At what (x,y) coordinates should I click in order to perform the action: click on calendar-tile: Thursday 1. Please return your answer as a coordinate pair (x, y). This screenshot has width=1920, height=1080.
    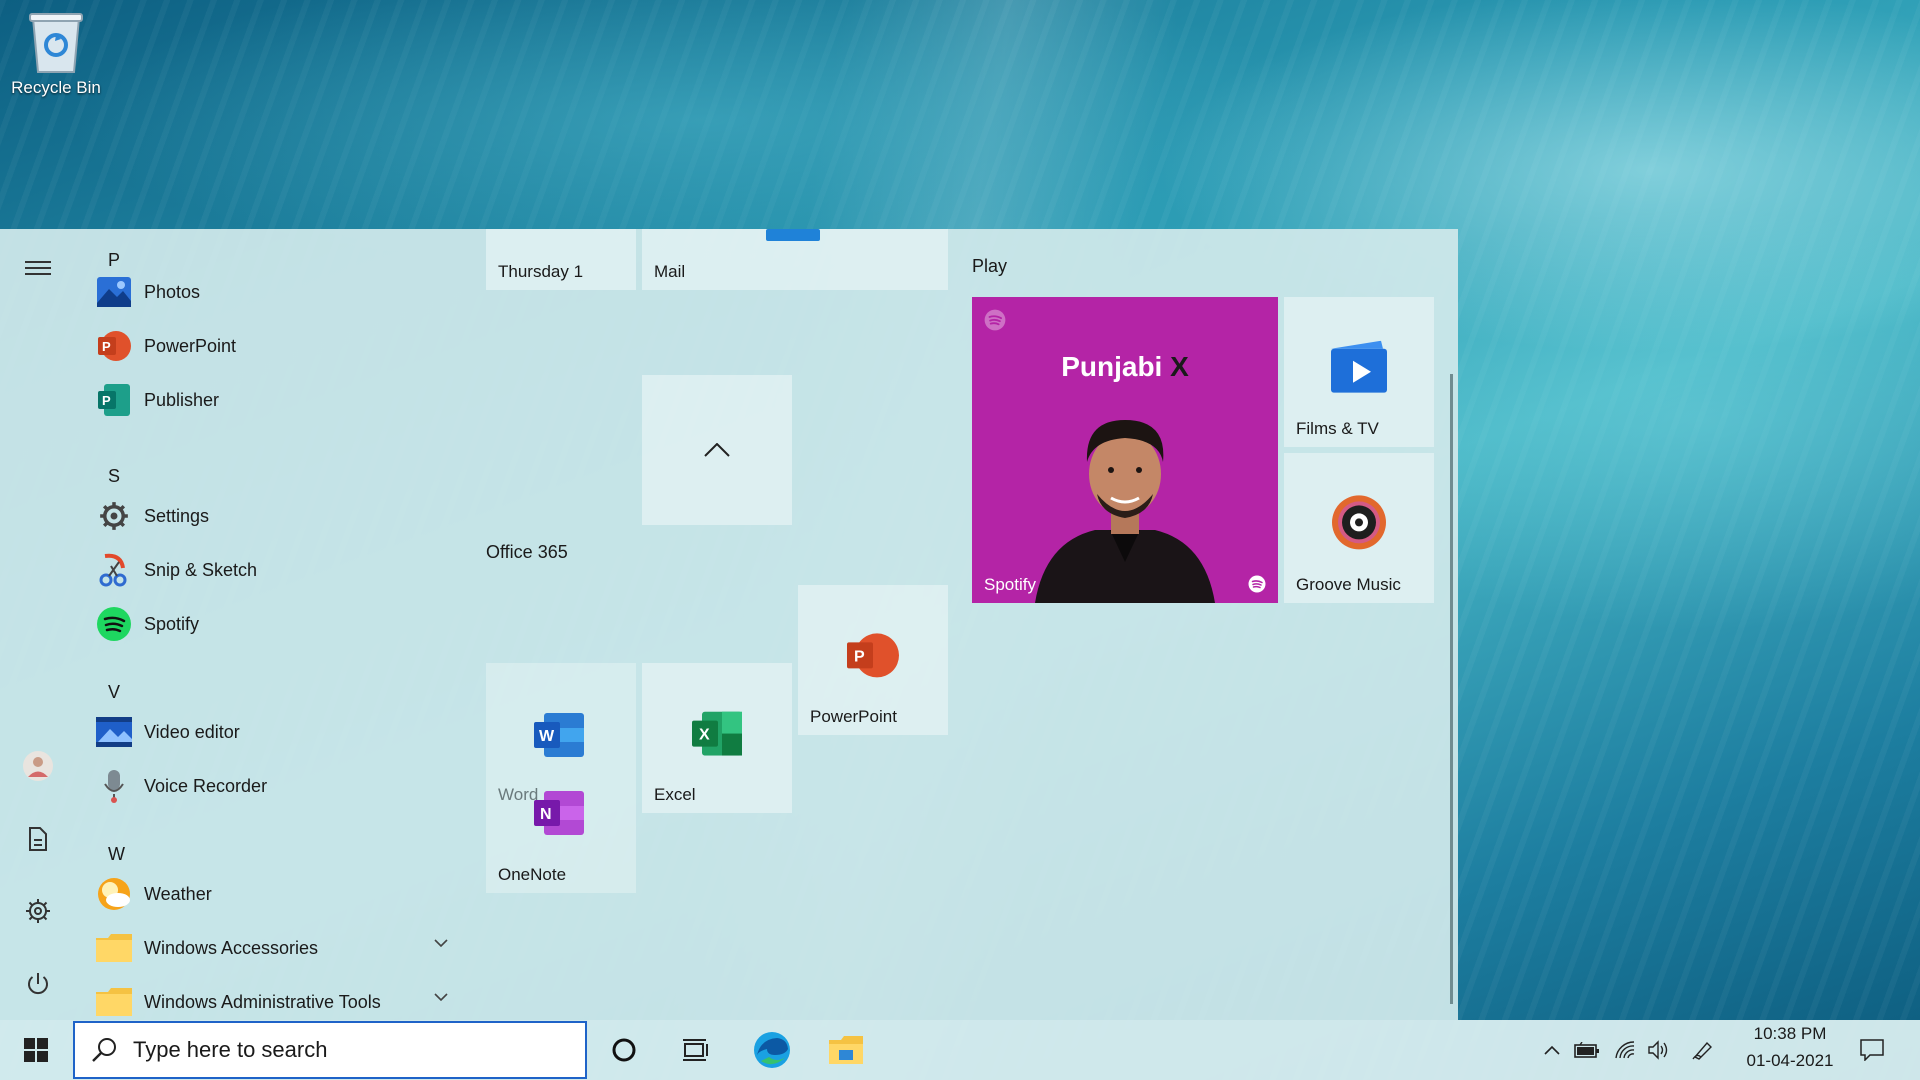
    Looking at the image, I should click on (561, 259).